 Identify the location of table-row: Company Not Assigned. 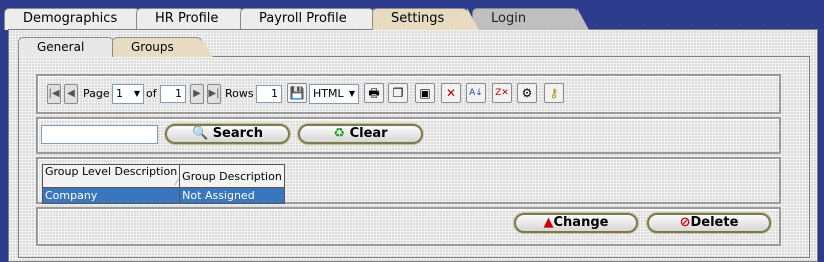
(163, 195).